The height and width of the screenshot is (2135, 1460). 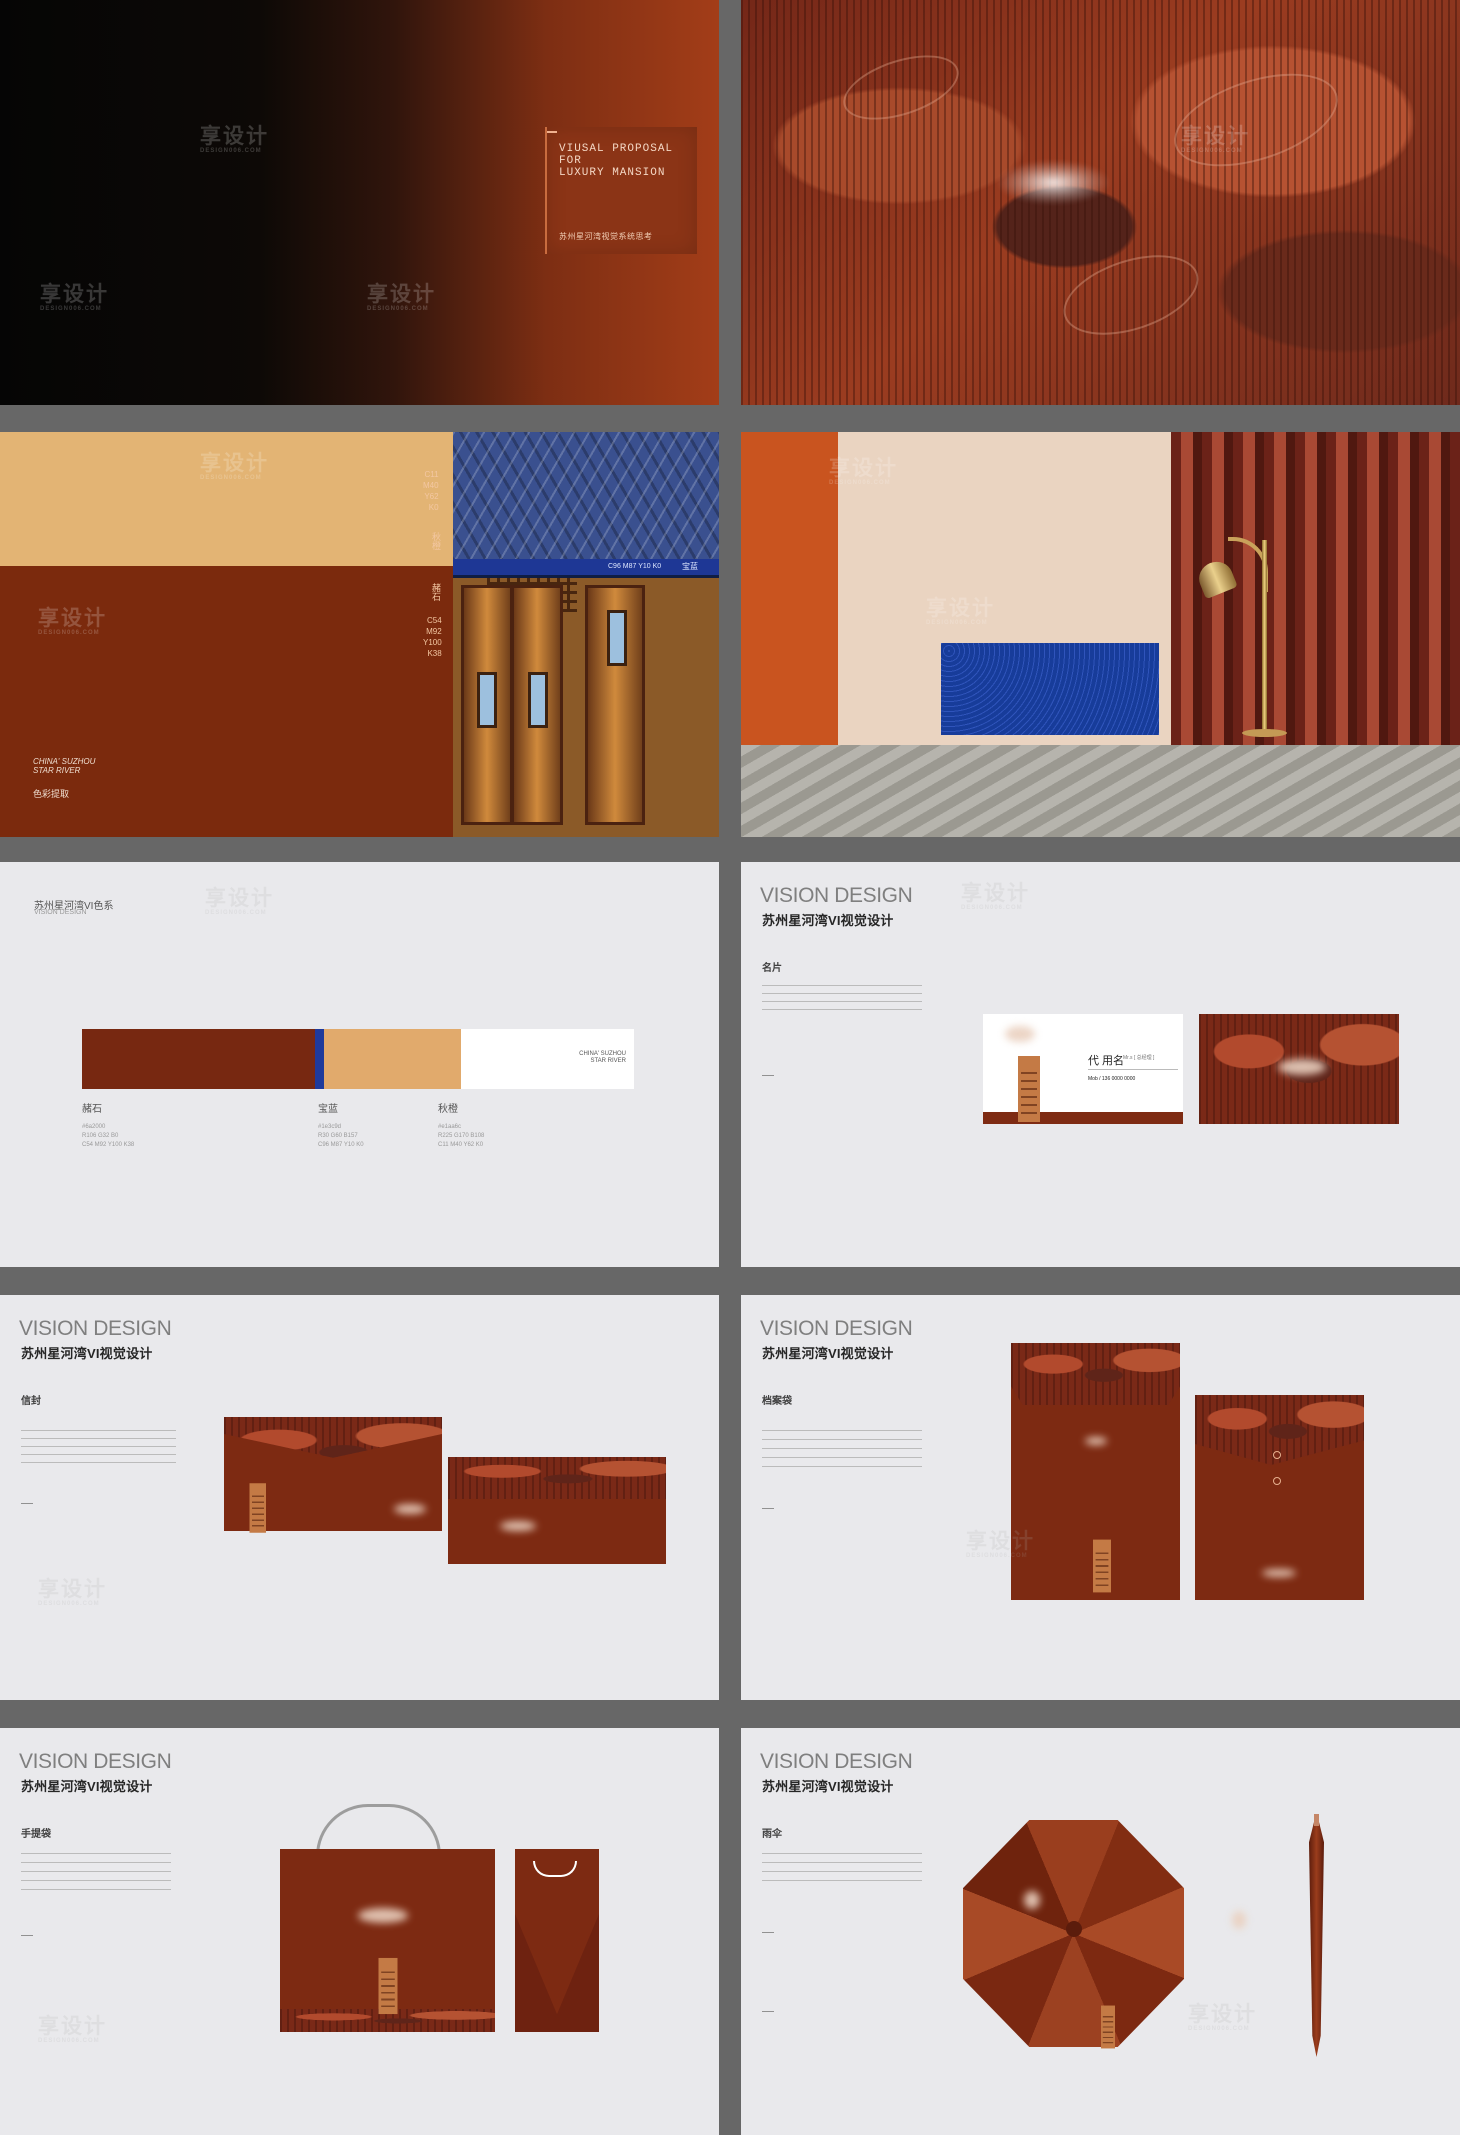 I want to click on blue-label-block: 宝蓝 #1e3c9d R30 G60 B157 C96 M87 Y10 K0, so click(x=341, y=1126).